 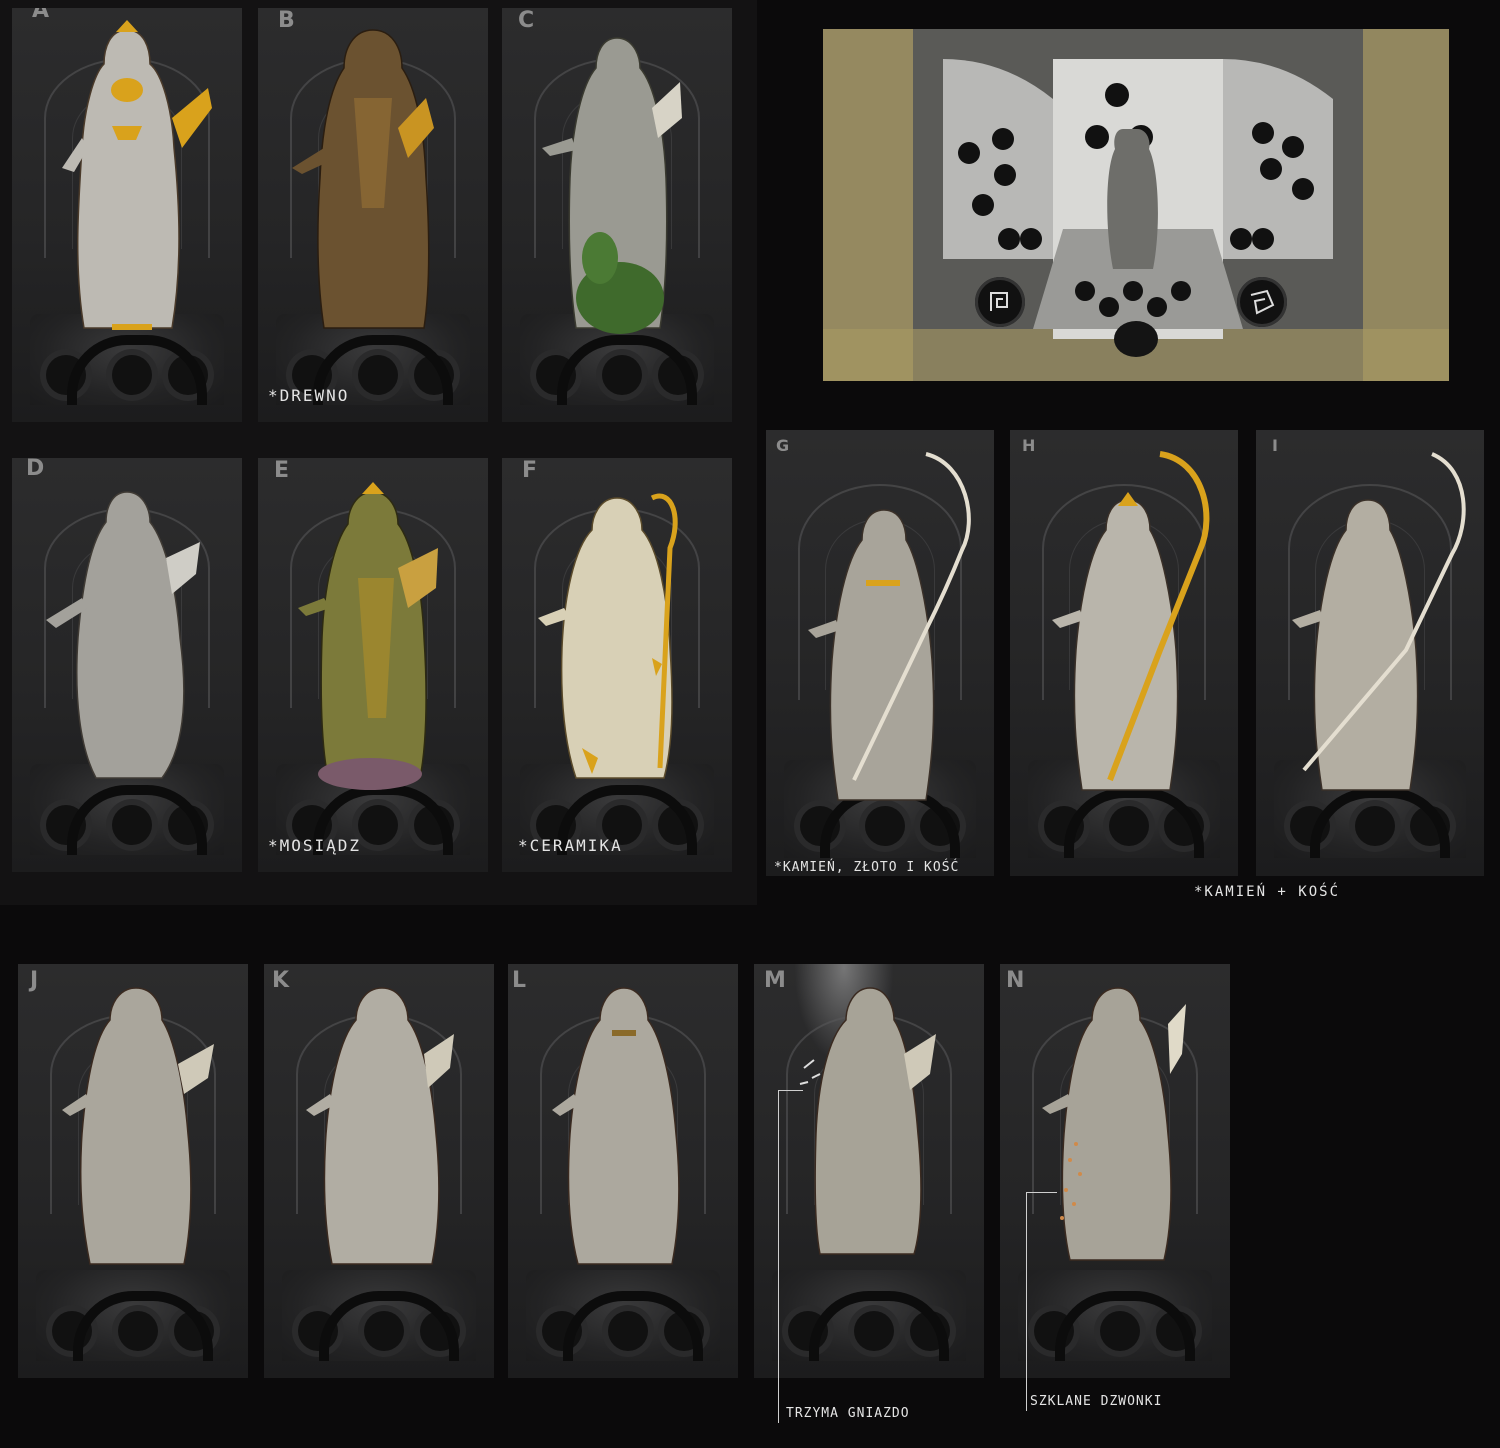 What do you see at coordinates (519, 980) in the screenshot?
I see `card-letter: L` at bounding box center [519, 980].